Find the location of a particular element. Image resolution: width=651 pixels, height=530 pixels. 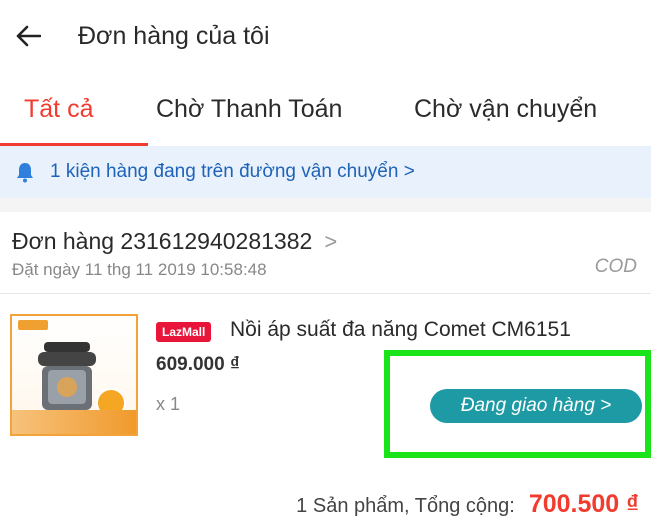

chevron-right-icon: > is located at coordinates (331, 241).